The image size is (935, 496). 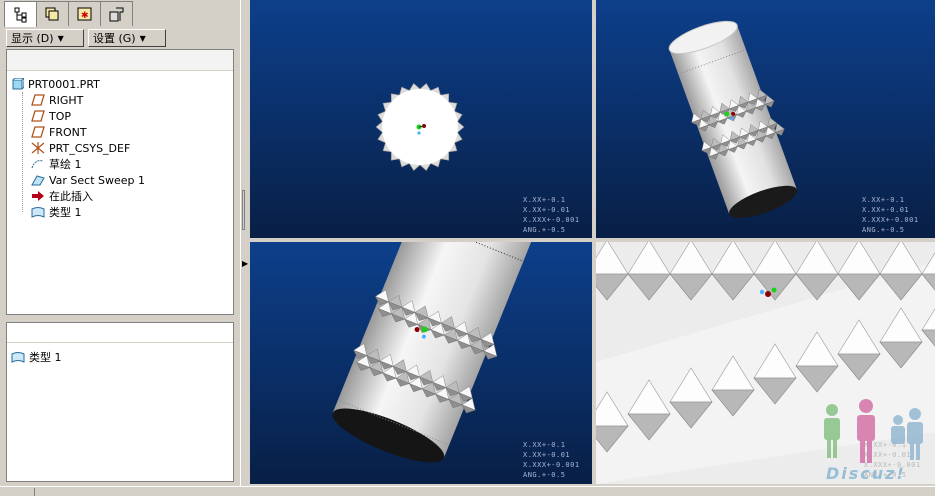 I want to click on tree-item-label: 类型 1, so click(x=65, y=212).